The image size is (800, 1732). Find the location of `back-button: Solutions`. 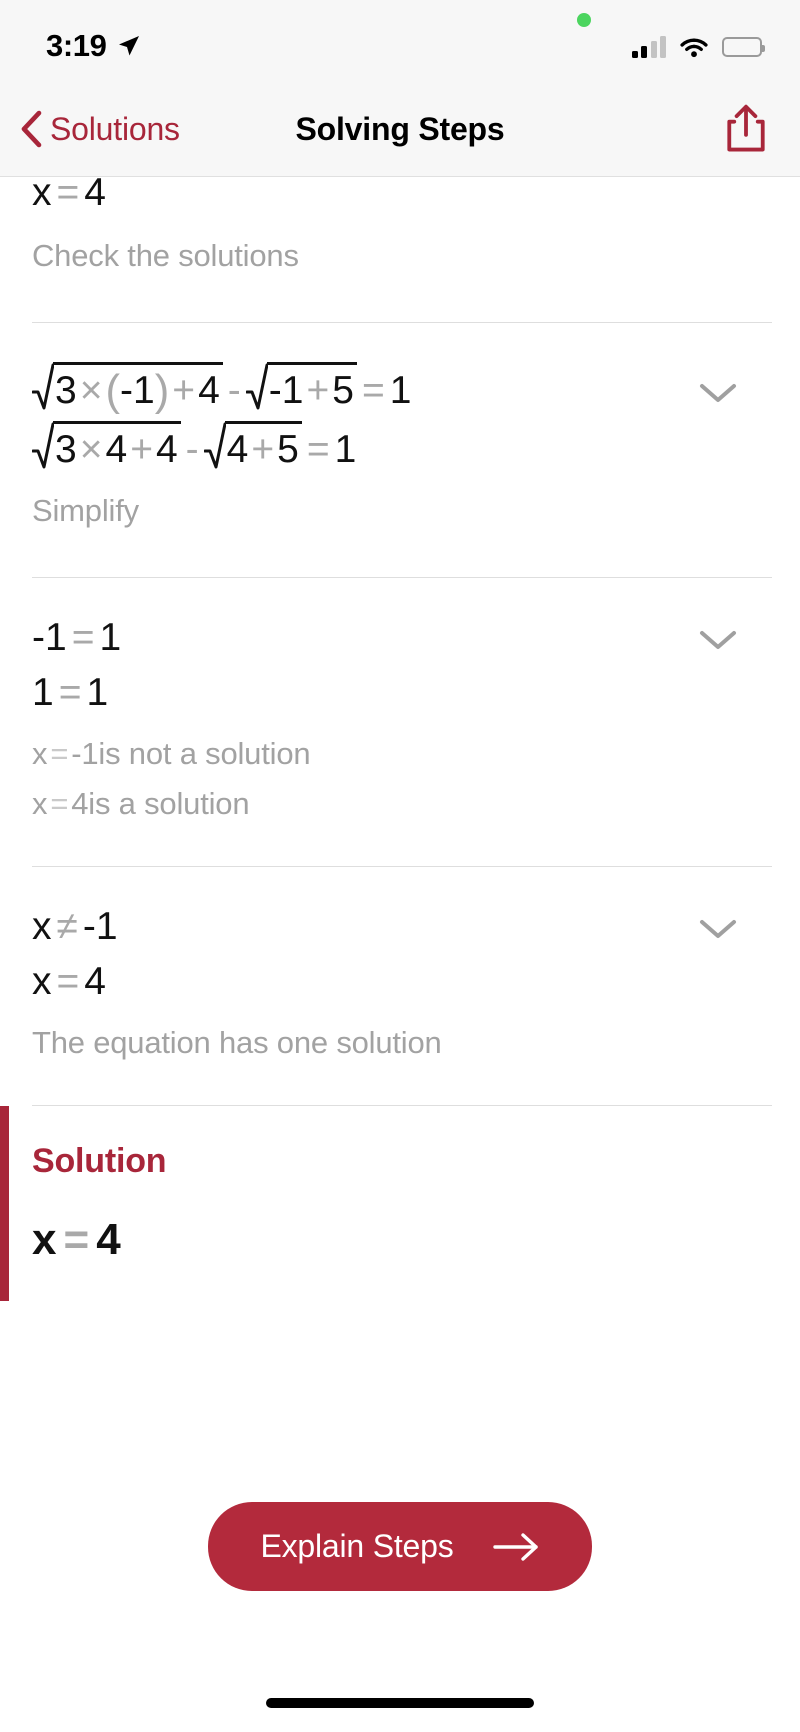

back-button: Solutions is located at coordinates (100, 129).